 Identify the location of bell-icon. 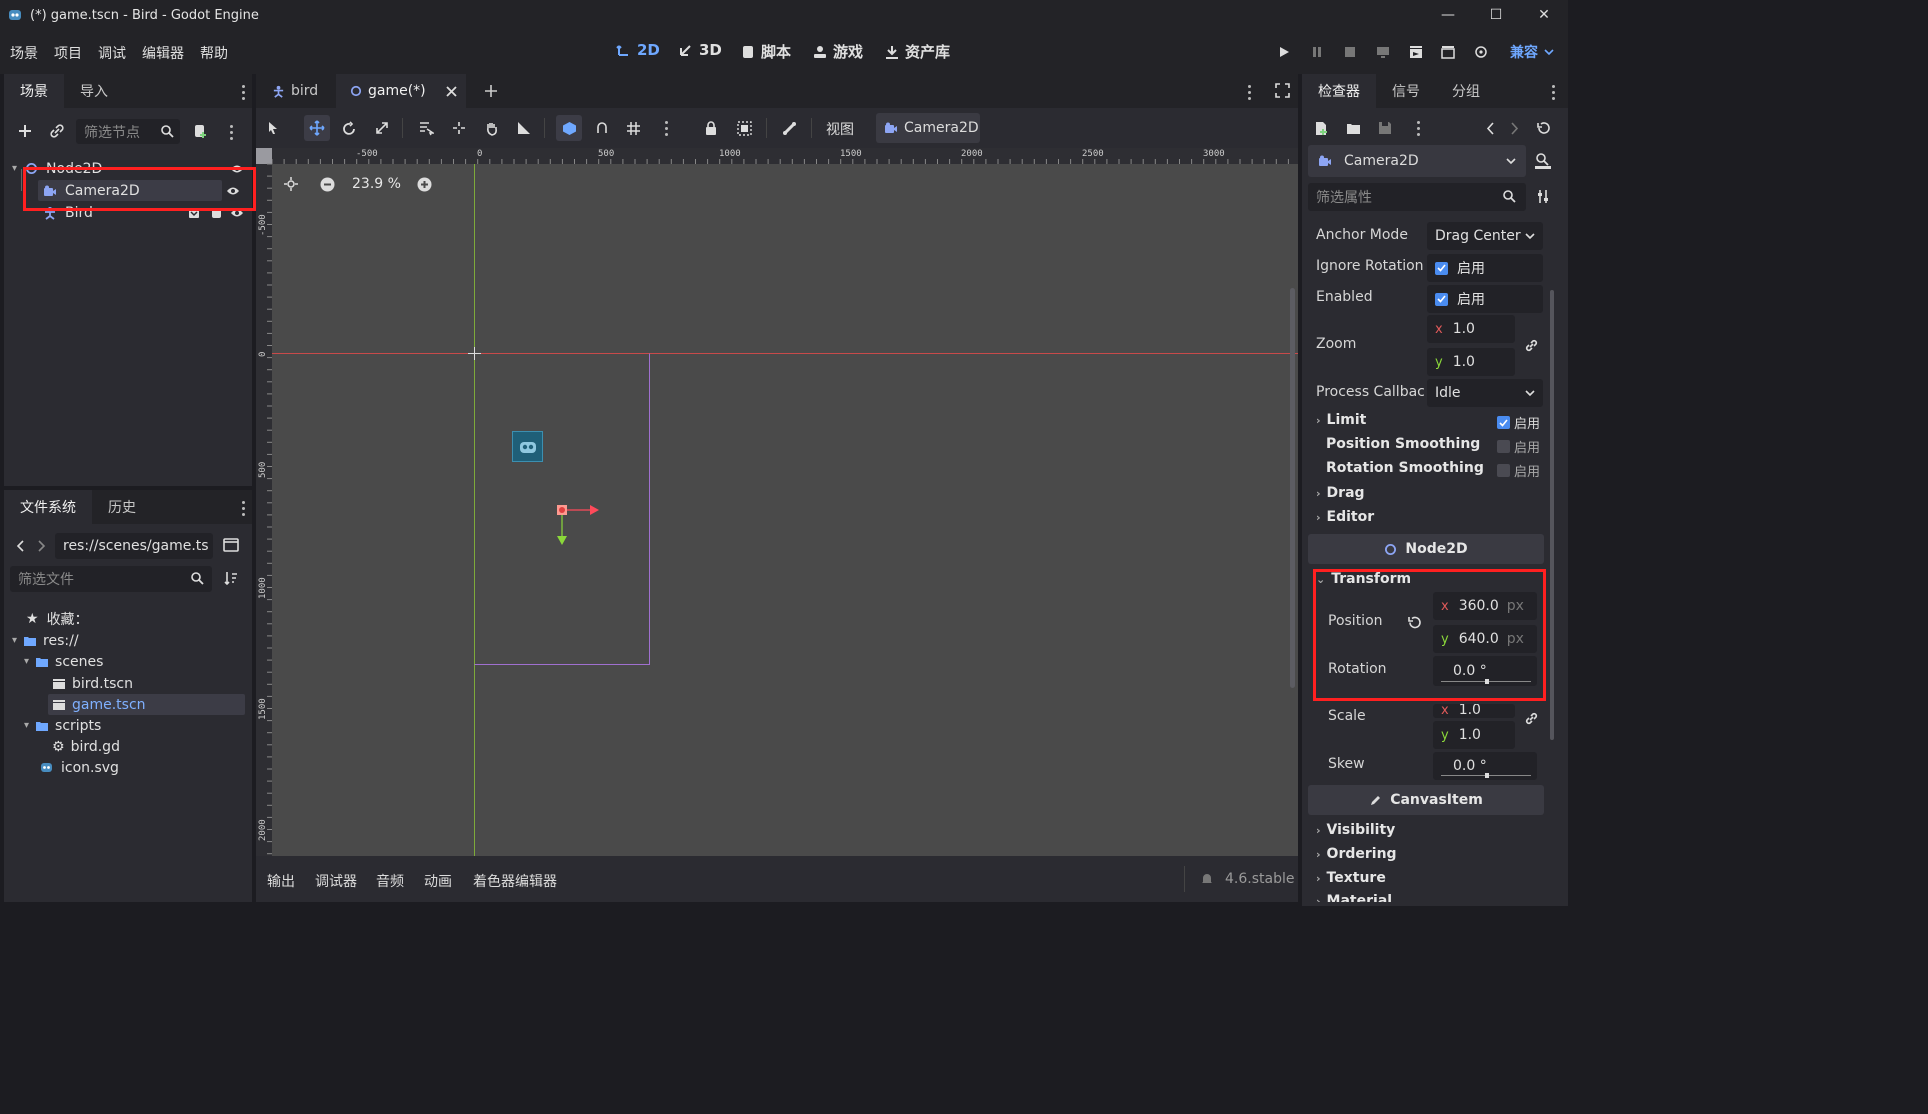
(1207, 879).